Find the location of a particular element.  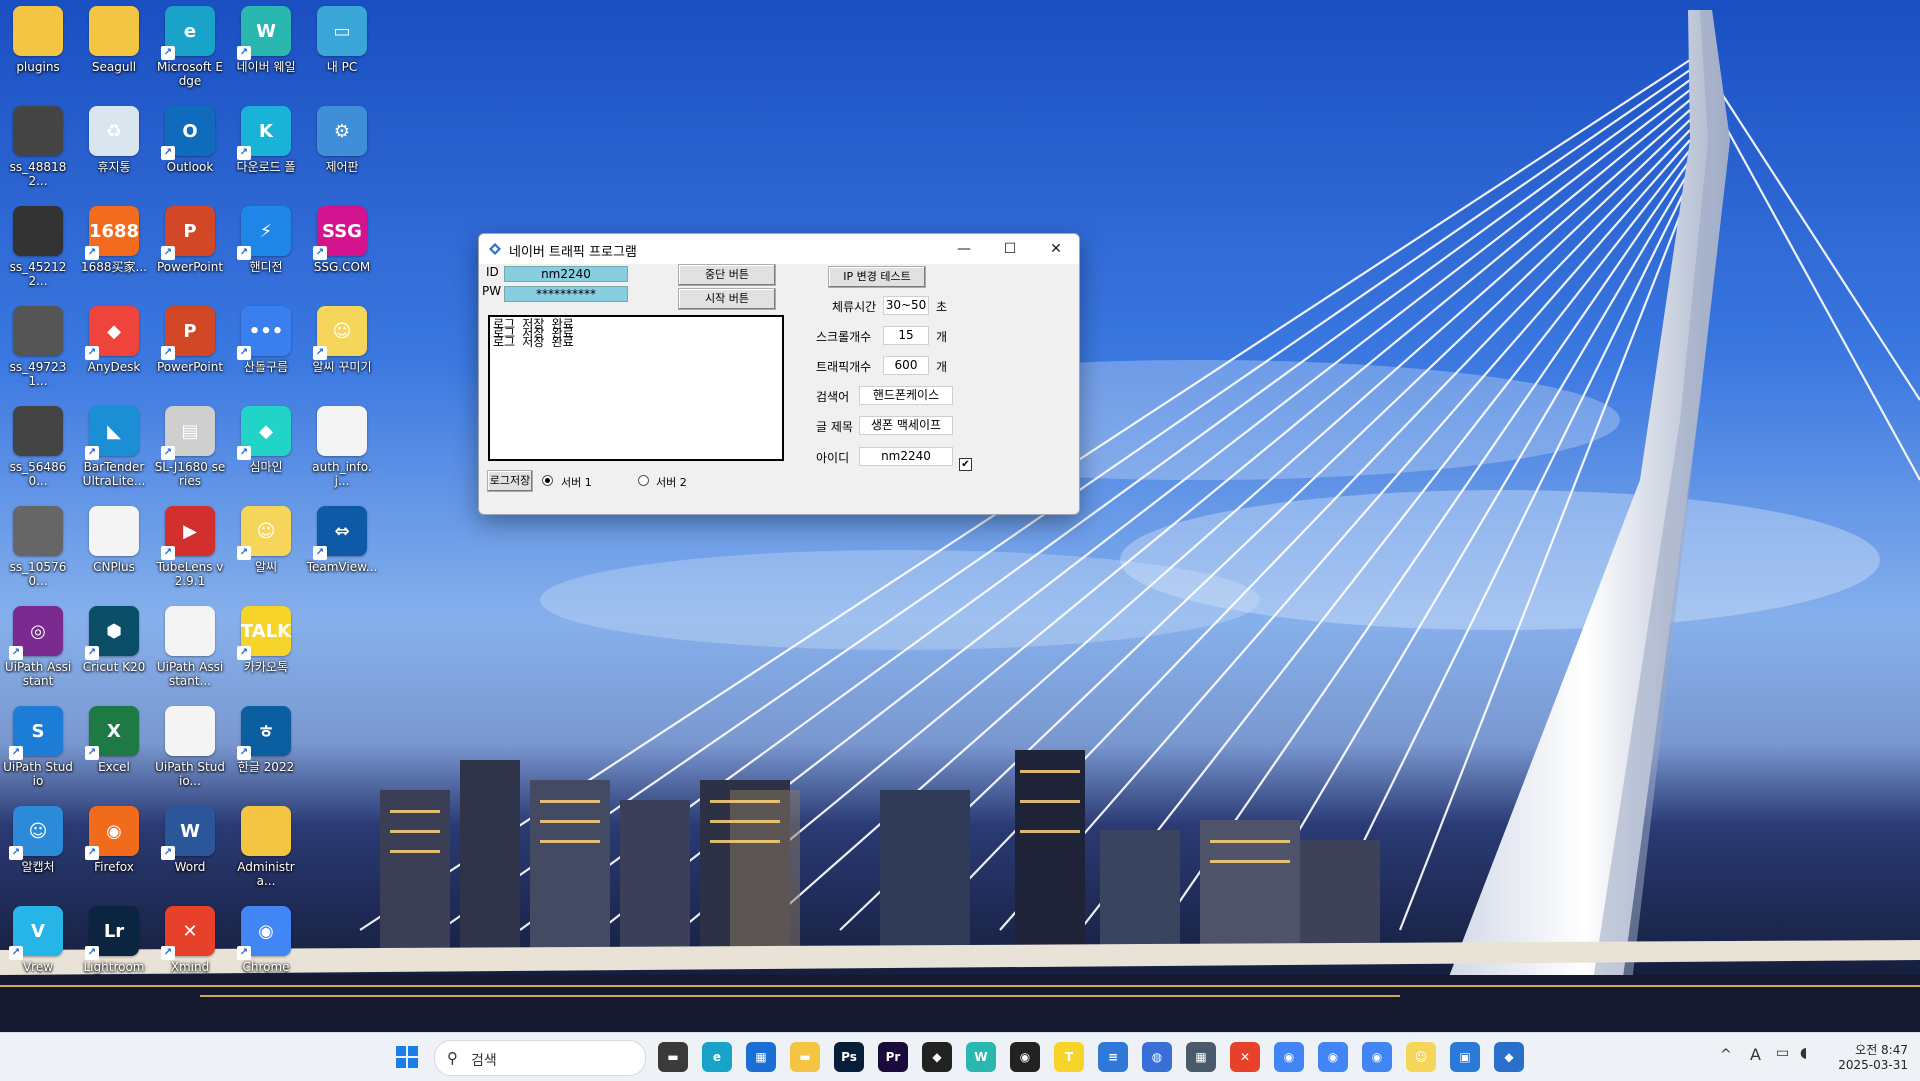

close-button: ✕ is located at coordinates (1056, 249).